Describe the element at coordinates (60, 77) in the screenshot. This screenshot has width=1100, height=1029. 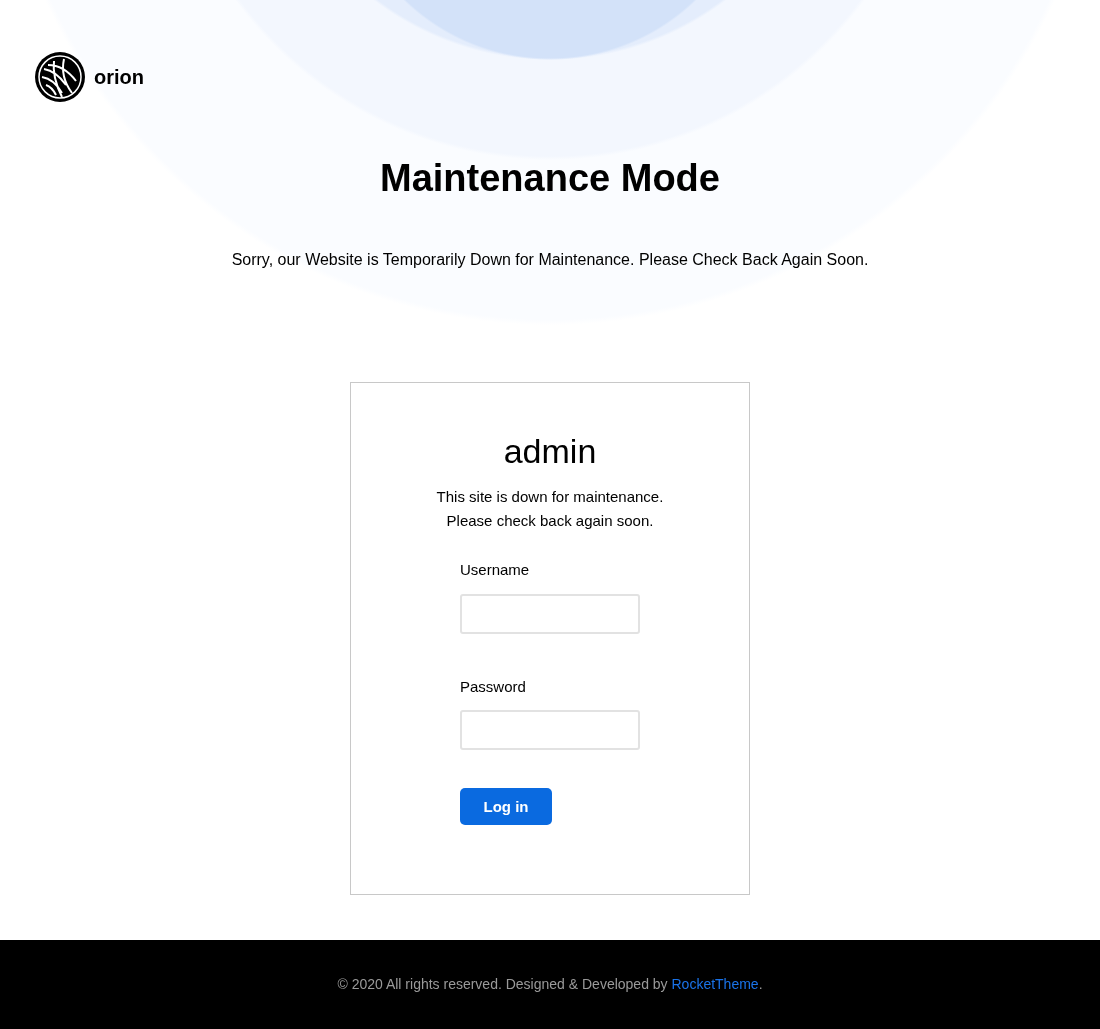
I see `globe-icon` at that location.